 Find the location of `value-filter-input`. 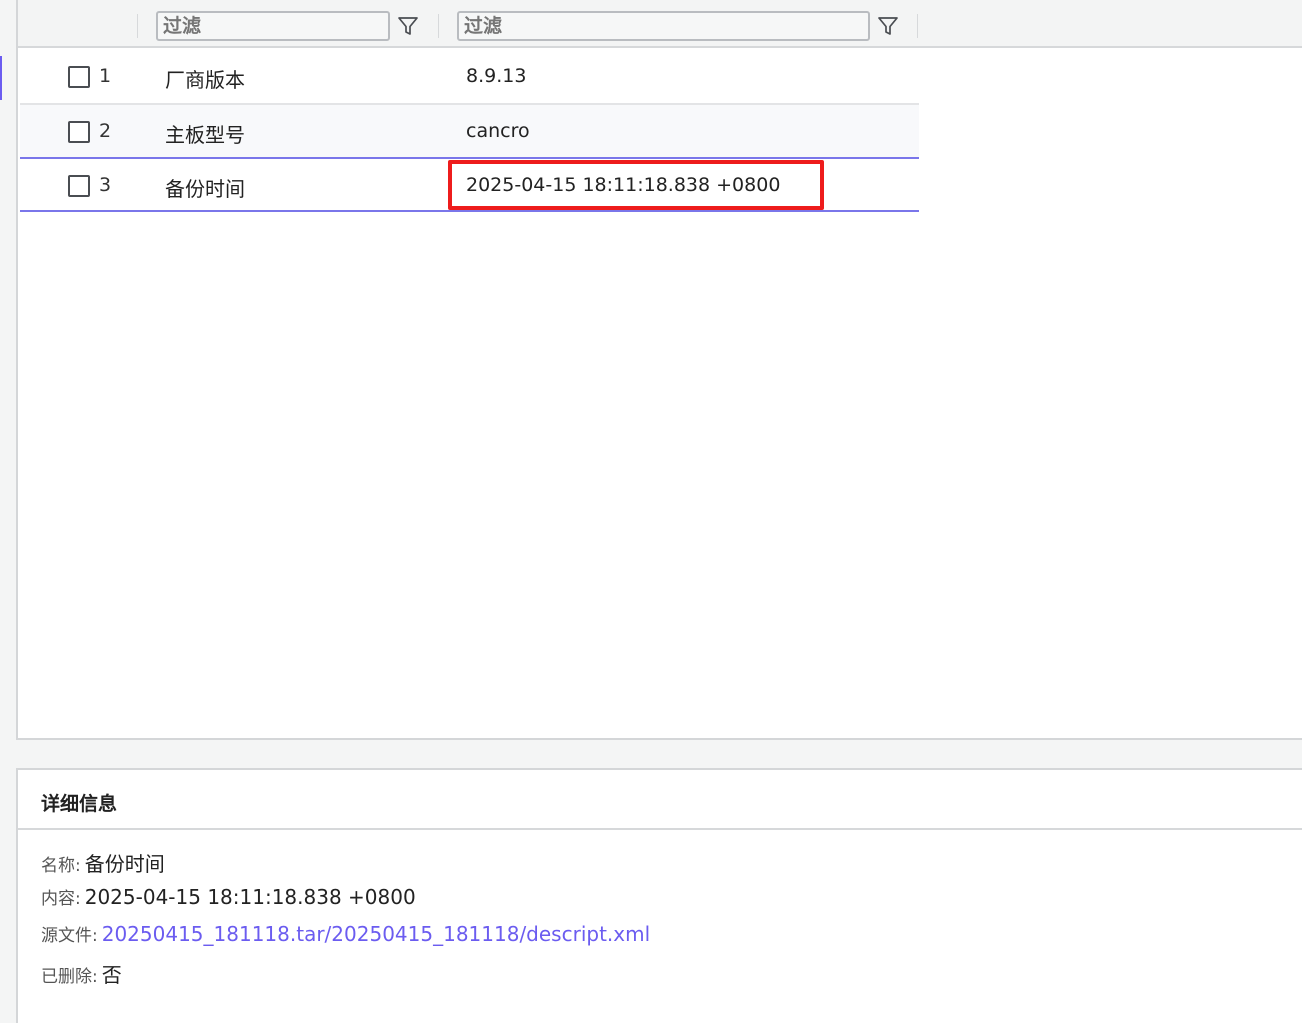

value-filter-input is located at coordinates (663, 26).